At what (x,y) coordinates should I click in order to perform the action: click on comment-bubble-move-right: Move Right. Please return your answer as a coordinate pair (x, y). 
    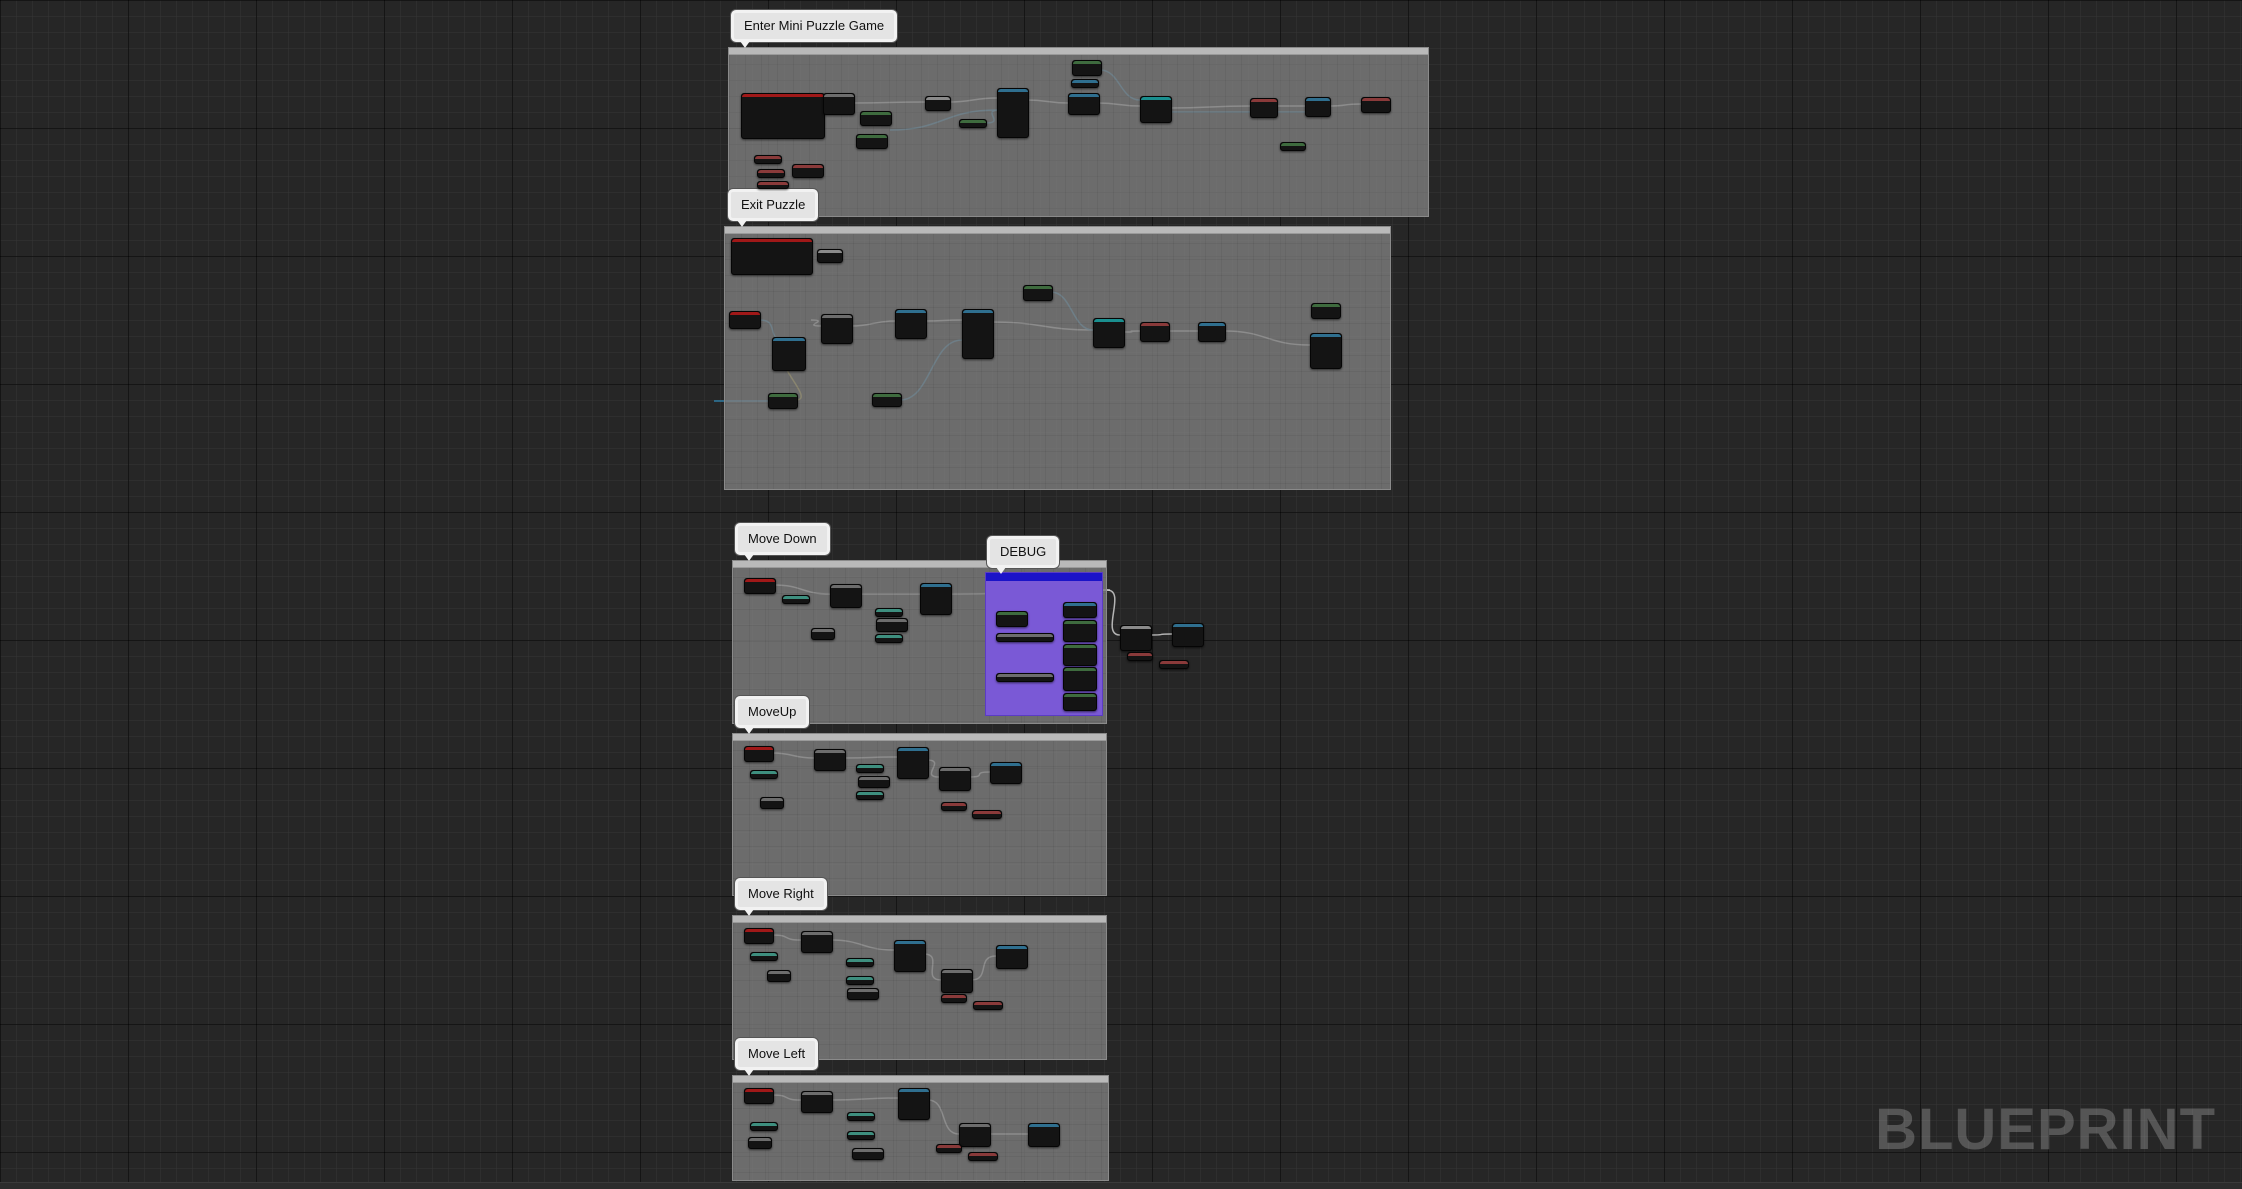
    Looking at the image, I should click on (781, 897).